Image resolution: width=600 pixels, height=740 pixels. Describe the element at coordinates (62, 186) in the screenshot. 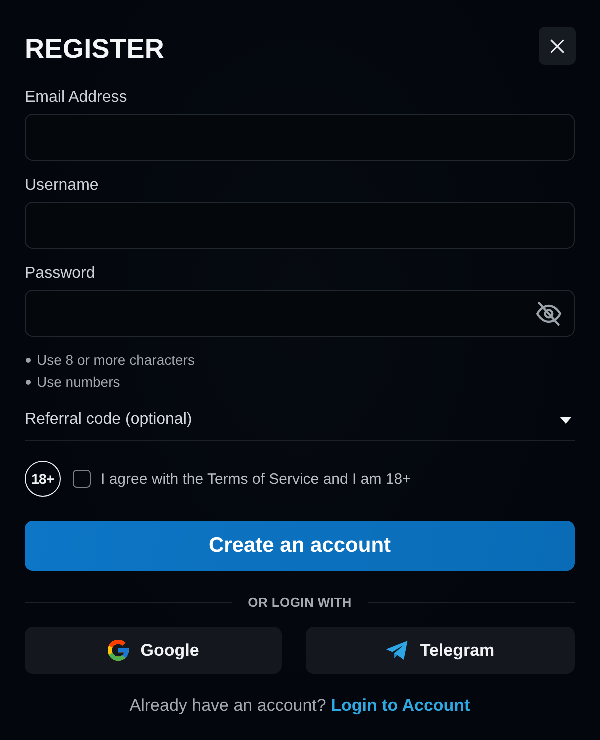

I see `field-label: Username` at that location.